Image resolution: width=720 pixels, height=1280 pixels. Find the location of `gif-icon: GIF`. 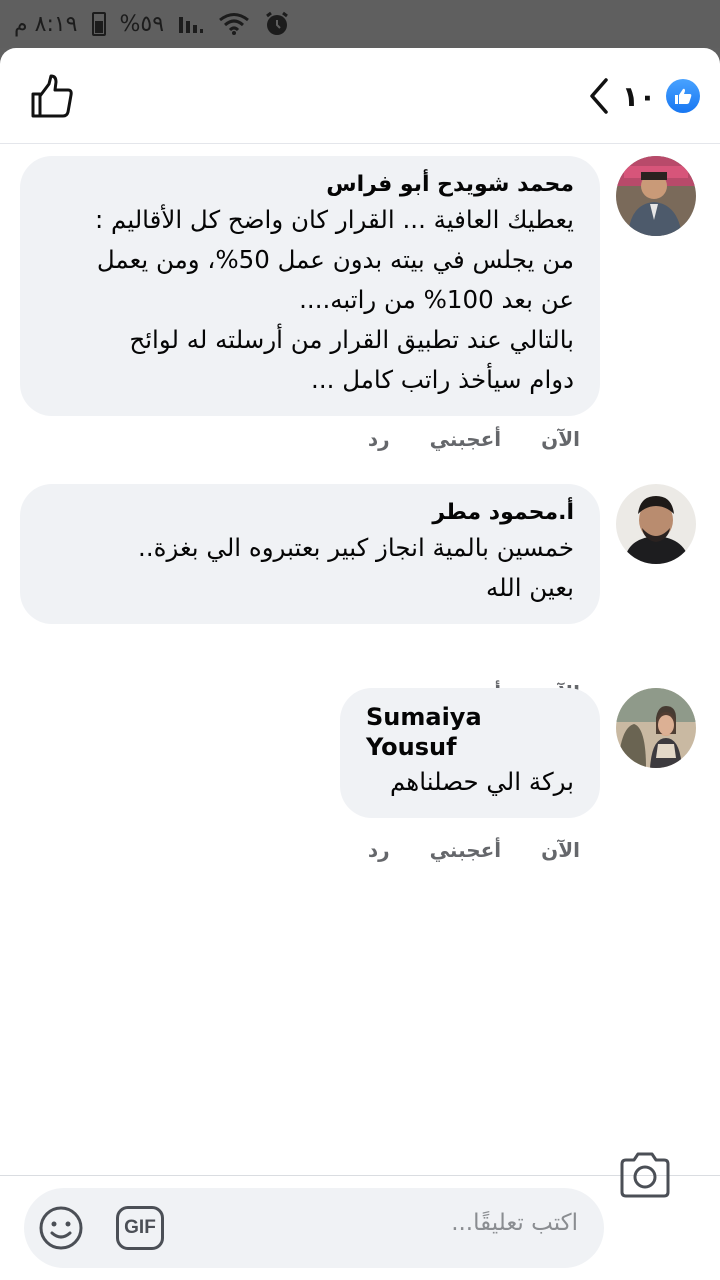

gif-icon: GIF is located at coordinates (140, 1228).